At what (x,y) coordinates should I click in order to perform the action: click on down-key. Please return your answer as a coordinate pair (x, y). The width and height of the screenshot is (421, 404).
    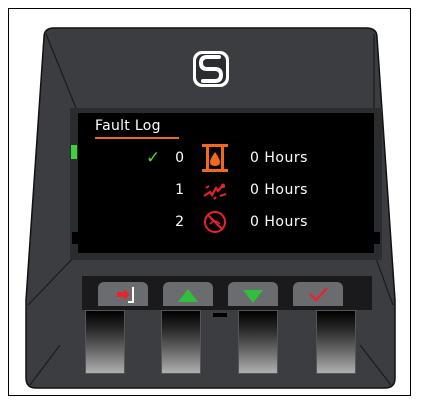
    Looking at the image, I should click on (253, 294).